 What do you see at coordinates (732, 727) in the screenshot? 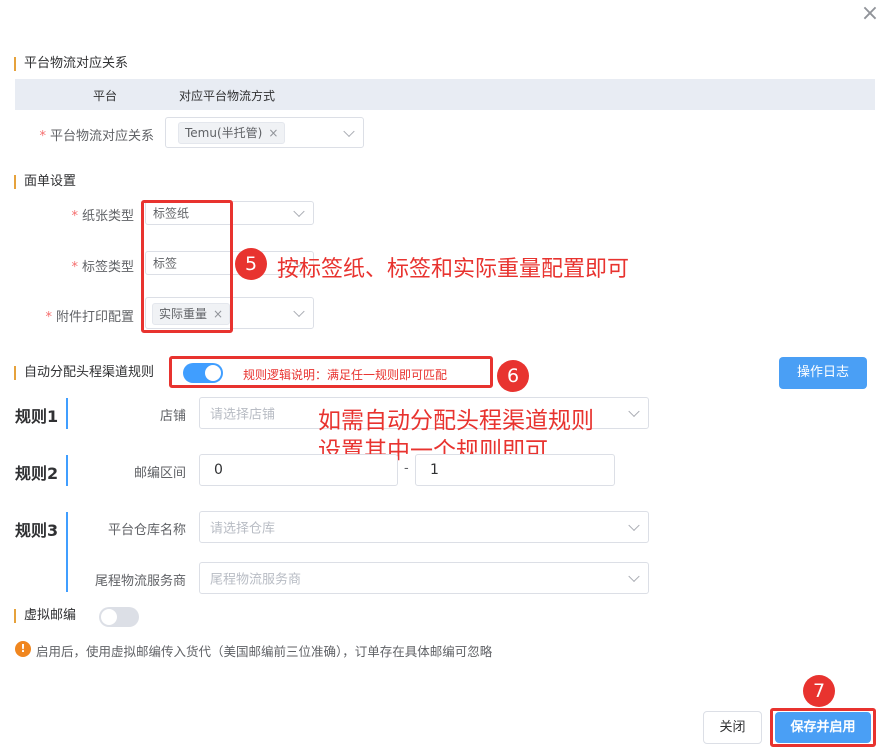
I see `close-button: 关闭` at bounding box center [732, 727].